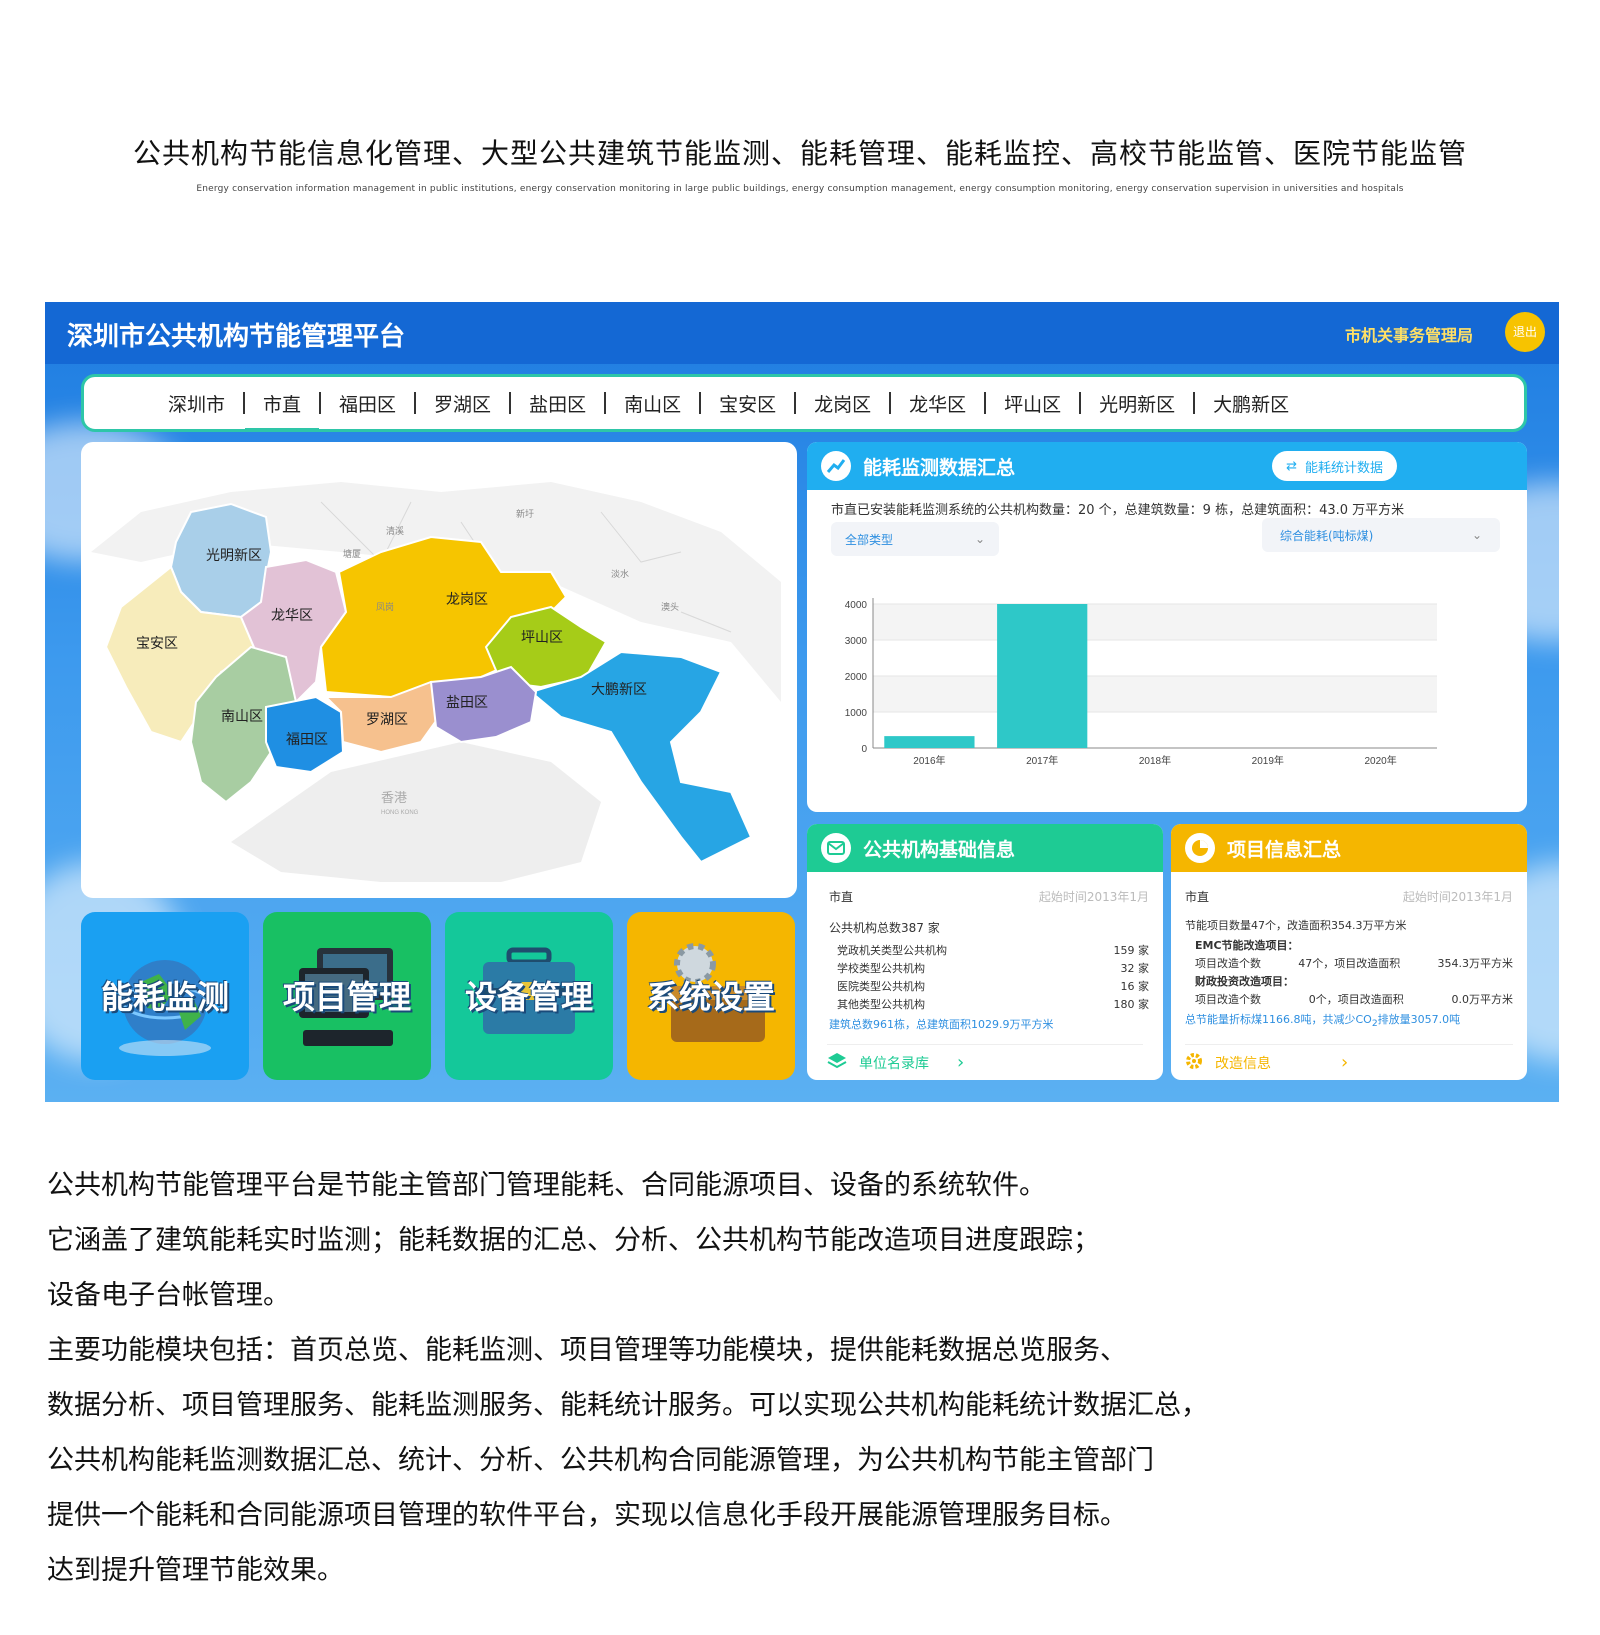 Image resolution: width=1600 pixels, height=1635 pixels. Describe the element at coordinates (941, 1024) in the screenshot. I see `building-summary: 建筑总数961栋，总建筑面积1029.9万平方米` at that location.